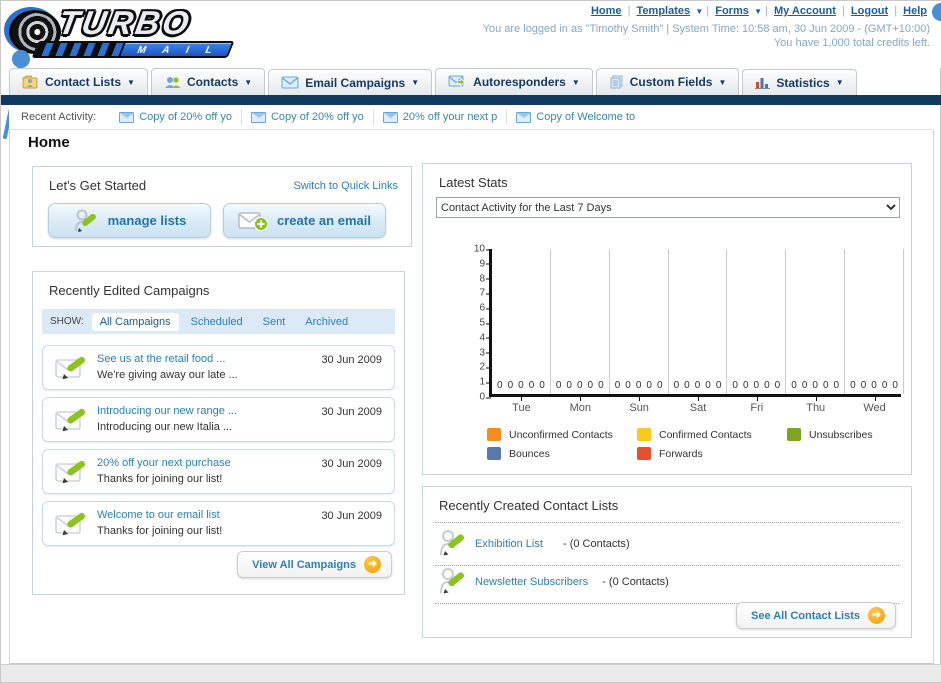  I want to click on tab-custom-fields: Custom Fields ▼, so click(667, 81).